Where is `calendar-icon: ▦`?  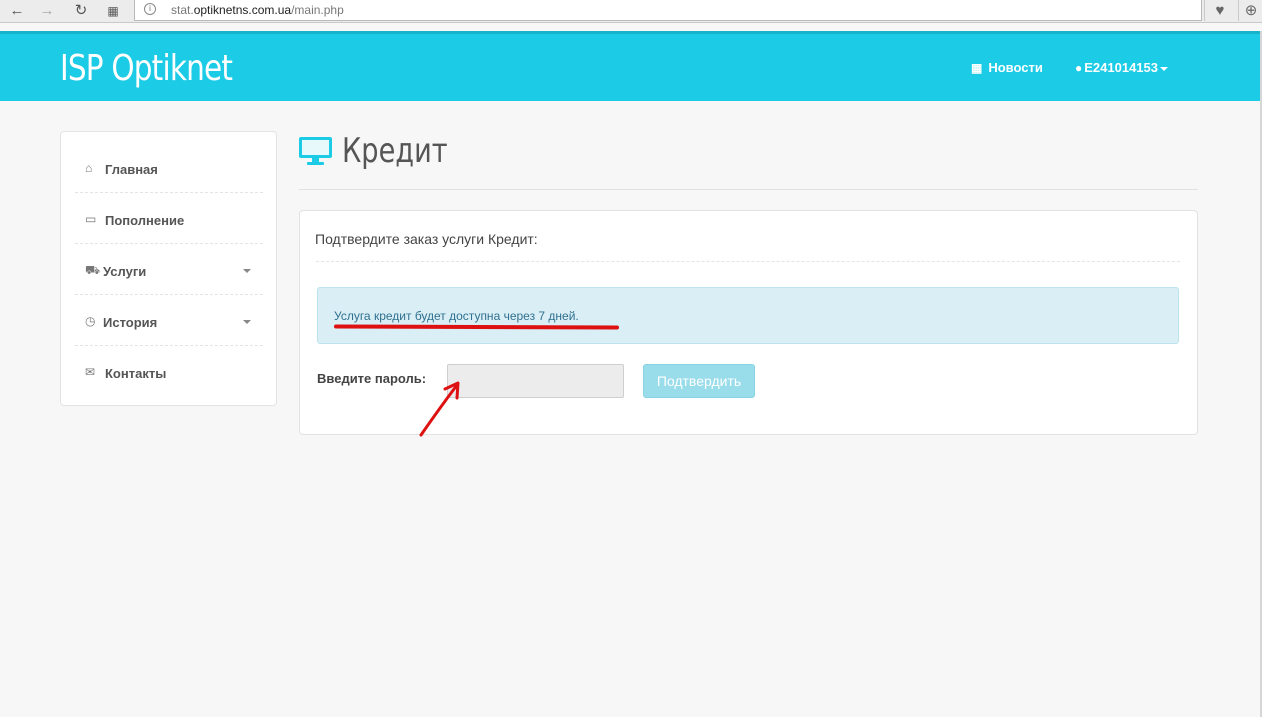
calendar-icon: ▦ is located at coordinates (977, 68).